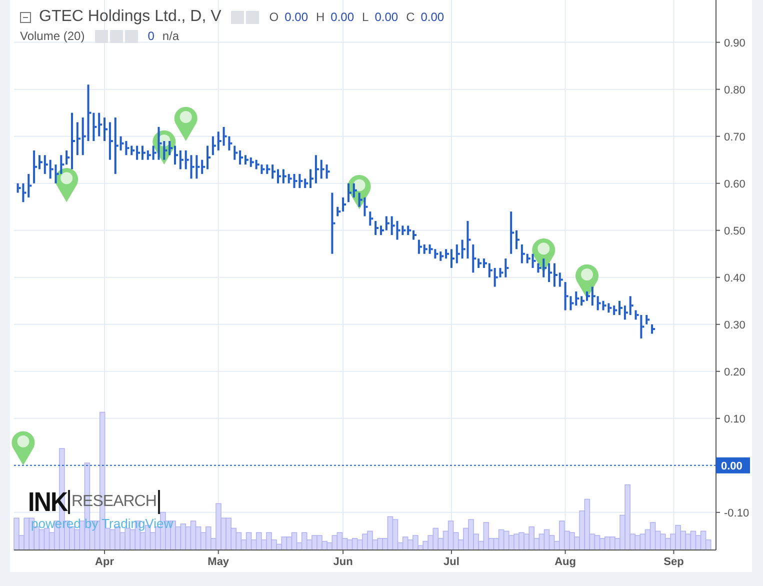 Image resolution: width=763 pixels, height=586 pixels. Describe the element at coordinates (130, 17) in the screenshot. I see `symbol-title: GTEC Holdings Ltd., D, V` at that location.